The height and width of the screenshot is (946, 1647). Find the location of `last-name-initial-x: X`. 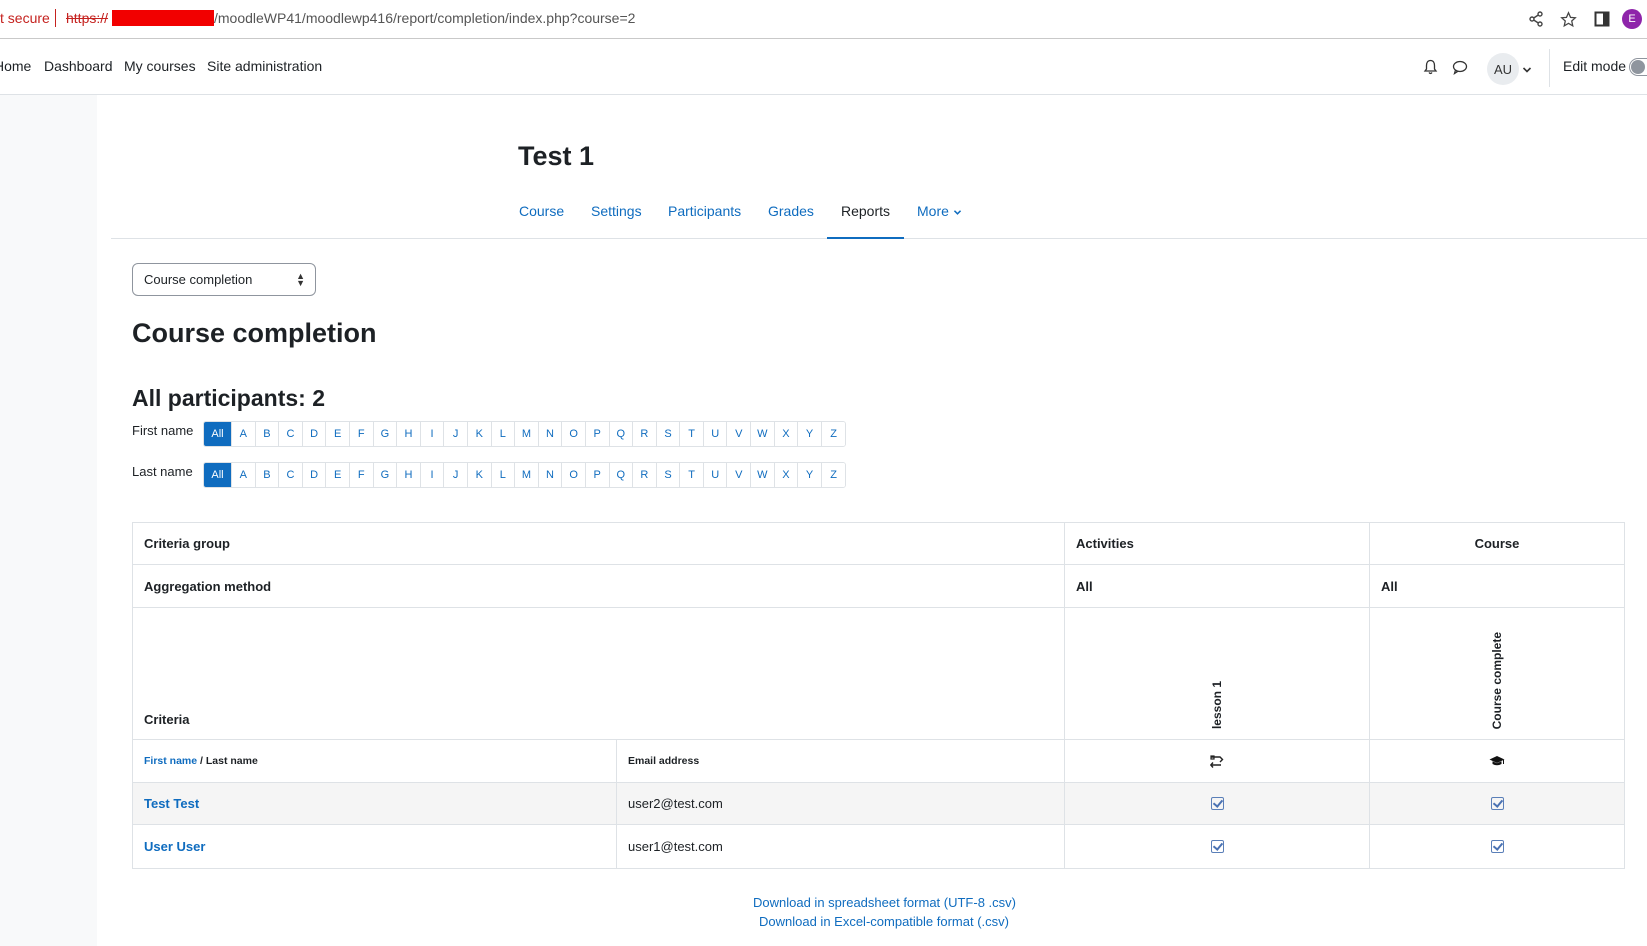

last-name-initial-x: X is located at coordinates (786, 475).